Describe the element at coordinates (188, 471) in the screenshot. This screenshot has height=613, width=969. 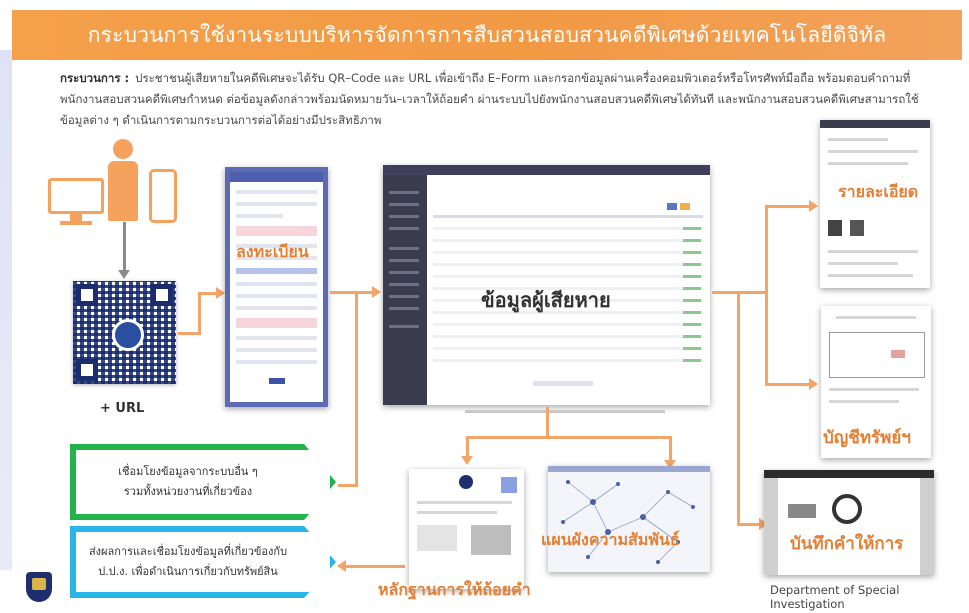
I see `callout-integration-line-1: เชื่อมโยงข้อมูลจากระบบอื่น ๆ` at that location.